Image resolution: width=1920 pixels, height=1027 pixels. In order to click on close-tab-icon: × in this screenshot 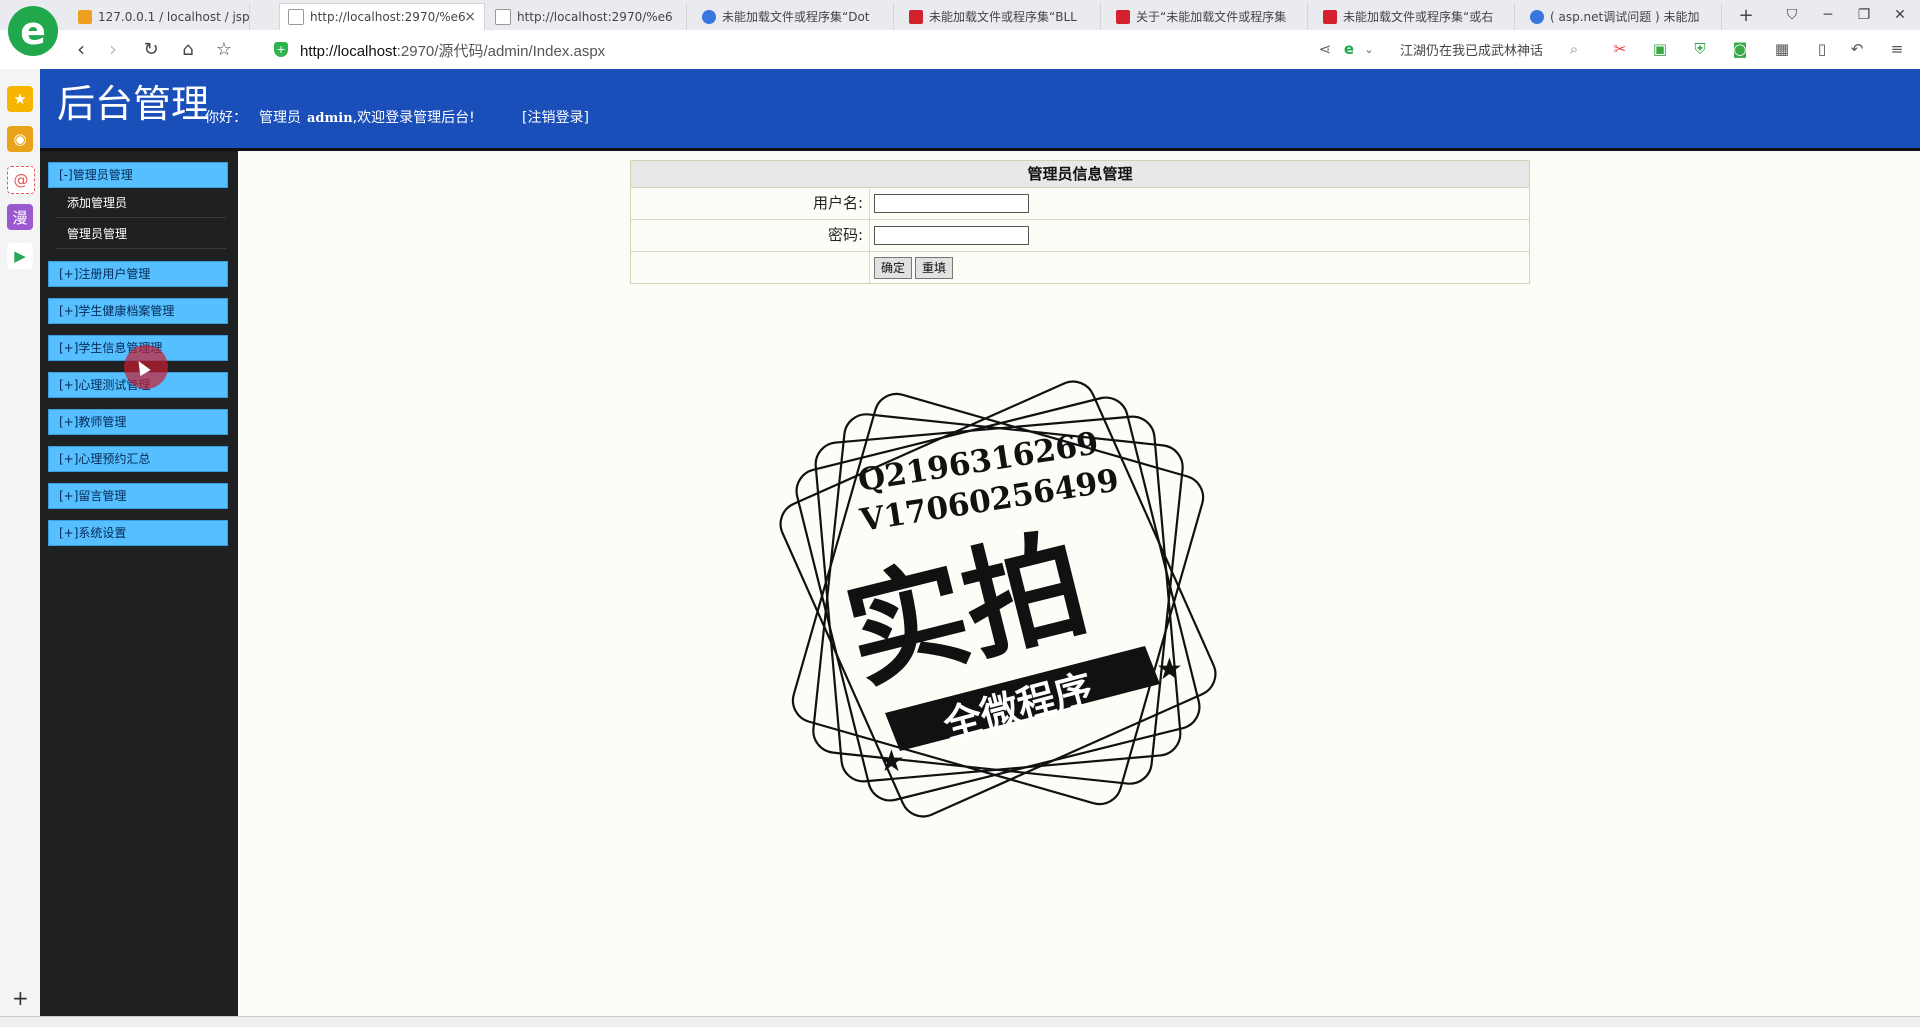, I will do `click(470, 17)`.